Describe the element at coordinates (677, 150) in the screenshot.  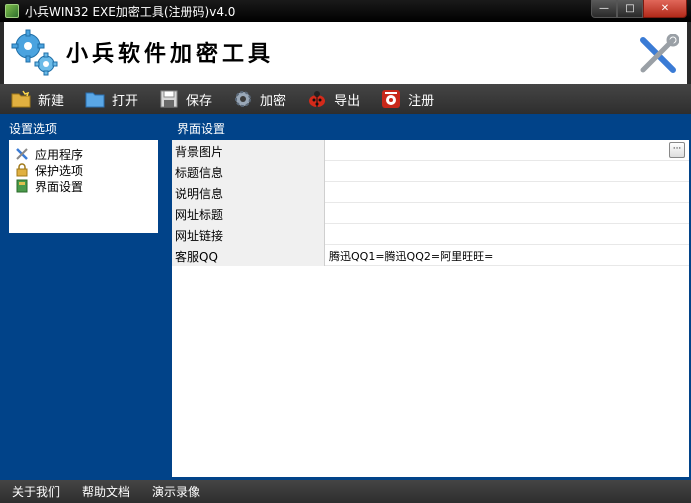
I see `browse-button: ···` at that location.